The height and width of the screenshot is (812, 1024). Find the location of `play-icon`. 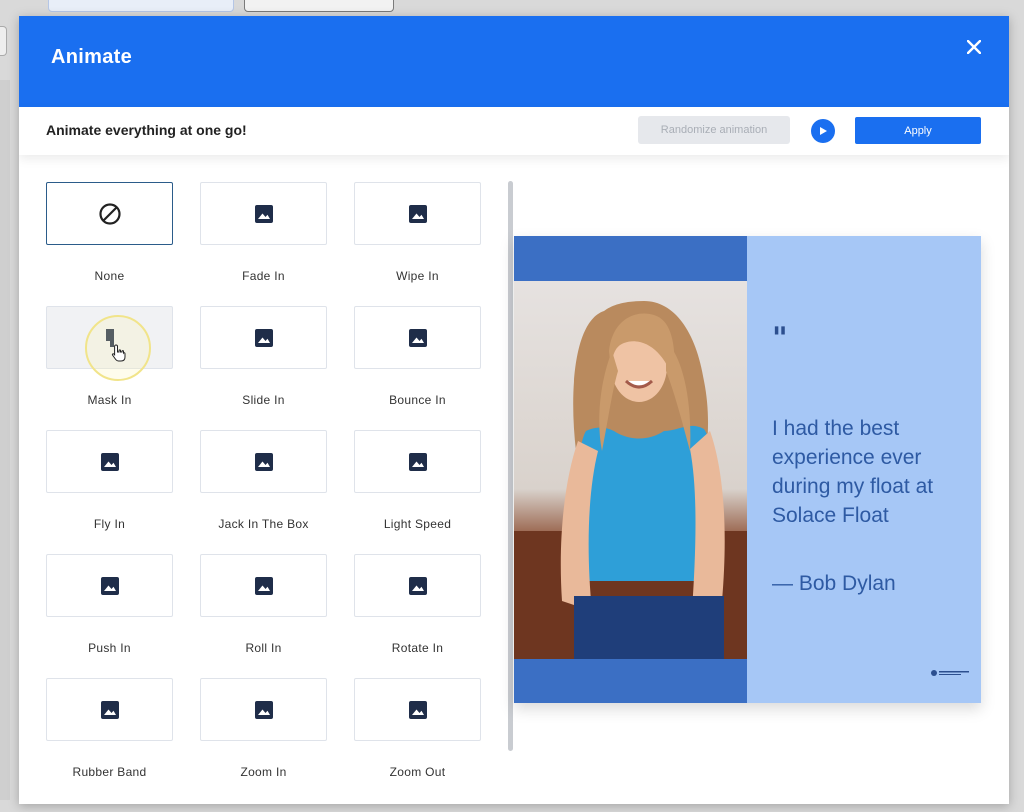

play-icon is located at coordinates (823, 131).